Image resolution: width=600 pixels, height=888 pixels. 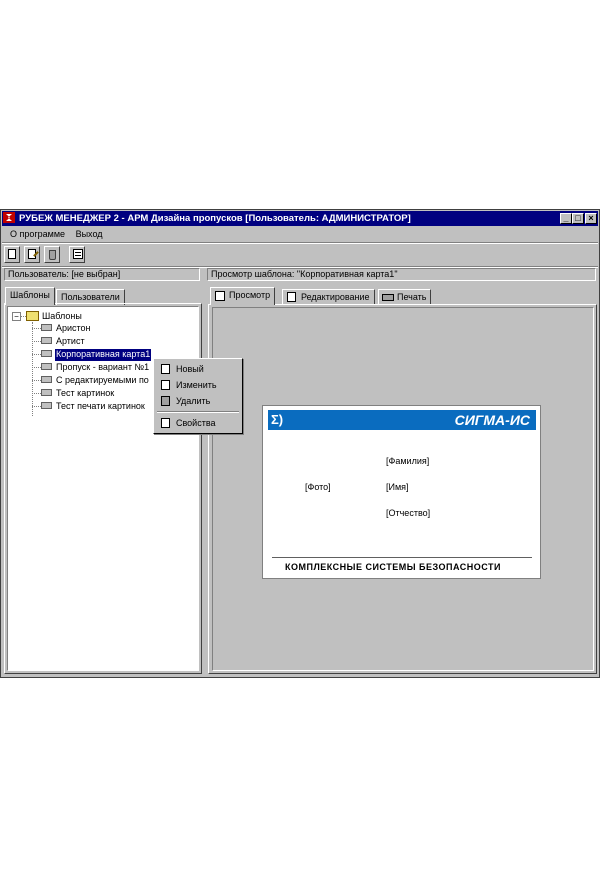 What do you see at coordinates (102, 368) in the screenshot?
I see `tree-item-pass-variant: Пропуск - вариант №1` at bounding box center [102, 368].